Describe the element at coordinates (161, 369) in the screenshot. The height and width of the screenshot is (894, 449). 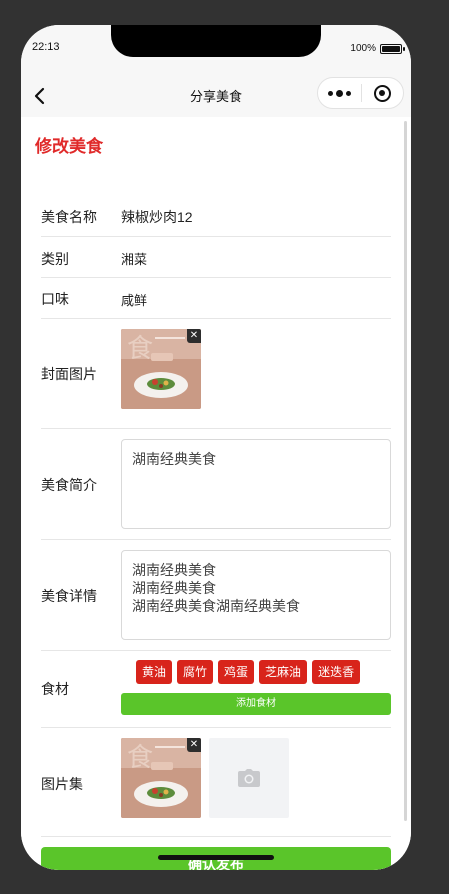
I see `cover-image: 食 ✕` at that location.